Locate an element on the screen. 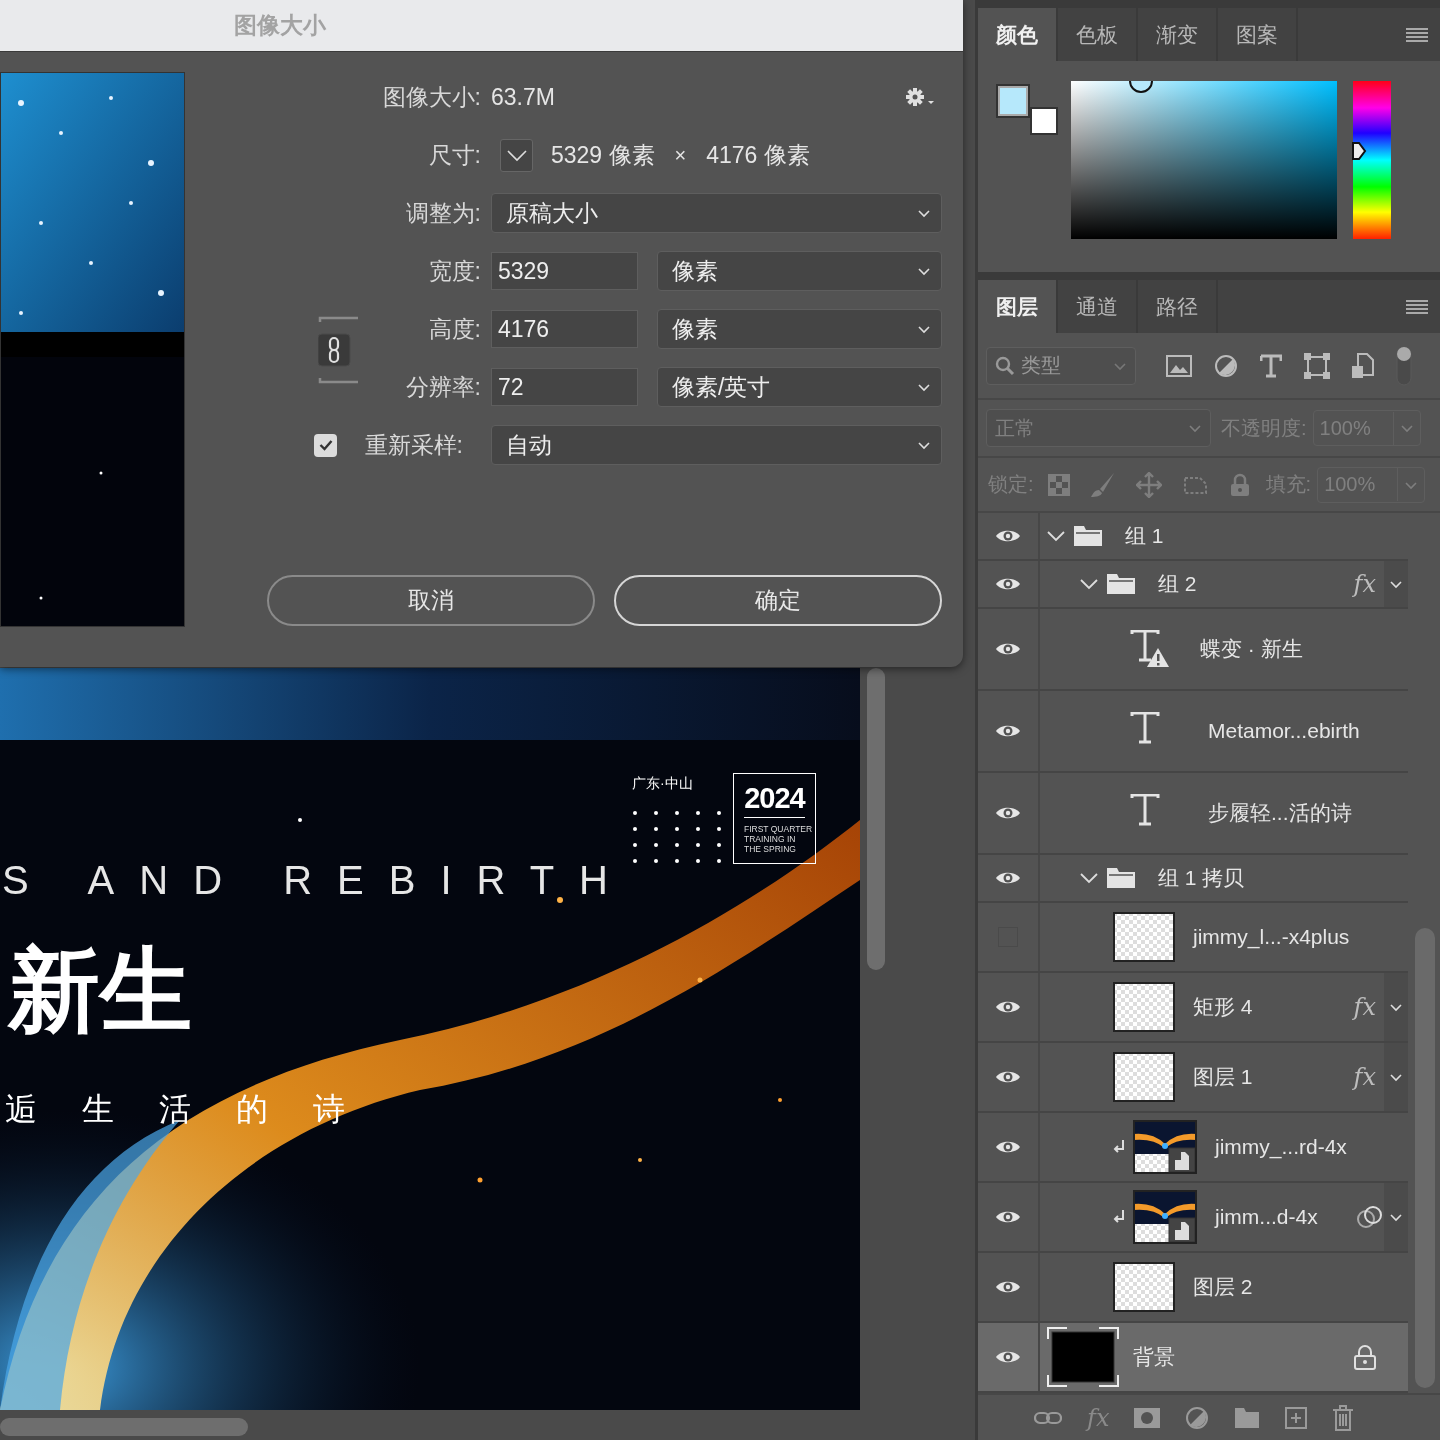  layer-row: 背景 is located at coordinates (1193, 1358).